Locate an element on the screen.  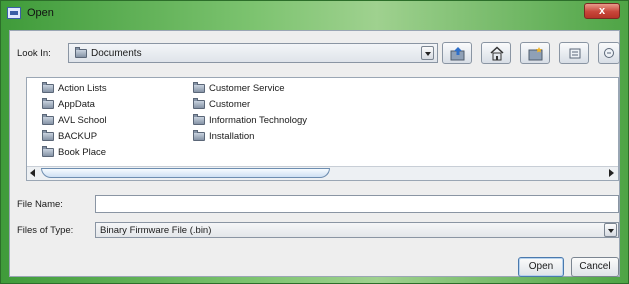
look-in-dropdown: Documents is located at coordinates (253, 53).